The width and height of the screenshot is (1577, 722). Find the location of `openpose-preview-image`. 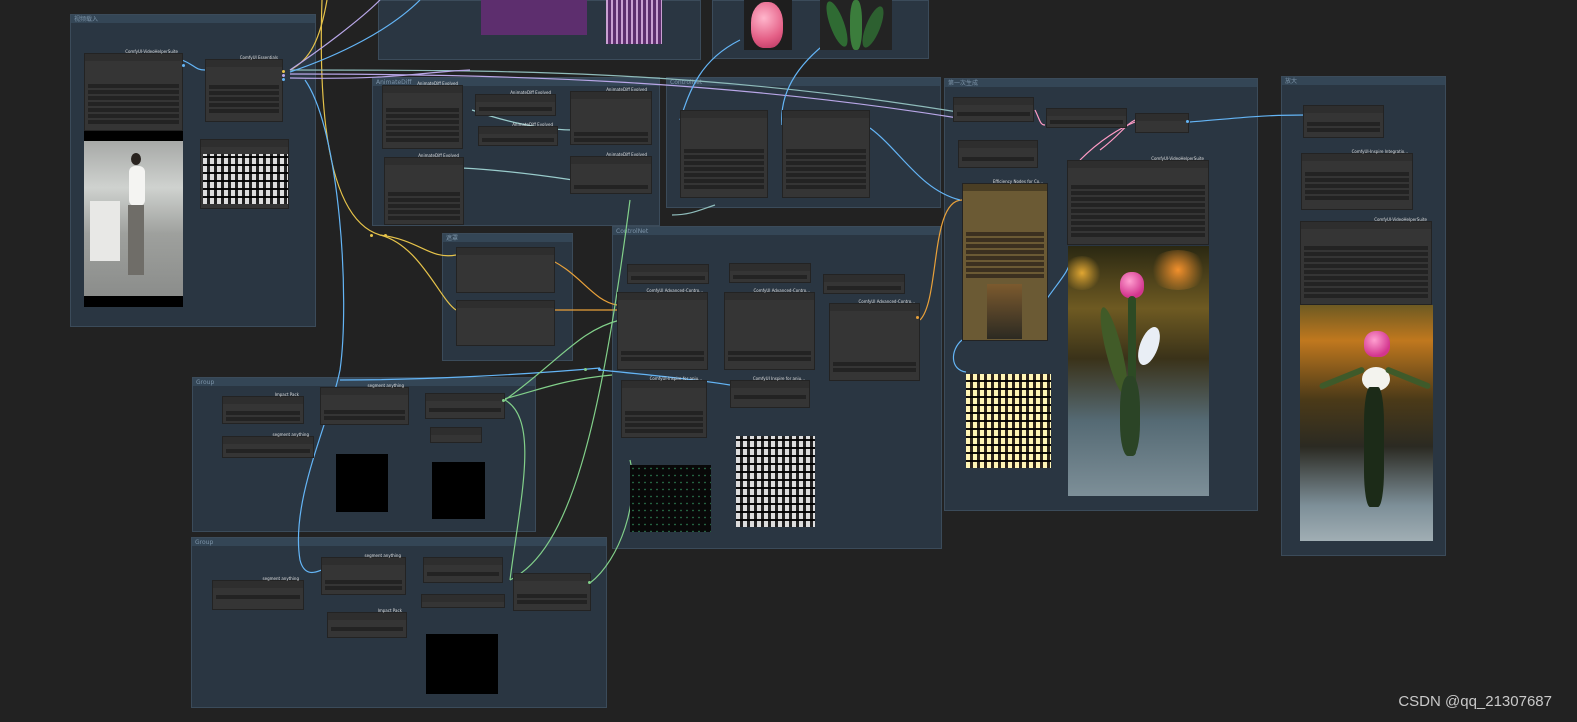

openpose-preview-image is located at coordinates (534, 17).